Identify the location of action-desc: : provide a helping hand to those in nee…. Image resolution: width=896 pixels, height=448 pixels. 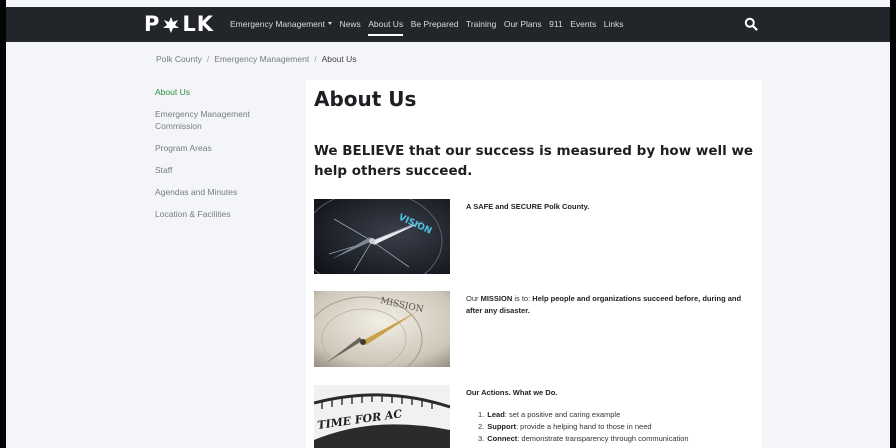
(584, 426).